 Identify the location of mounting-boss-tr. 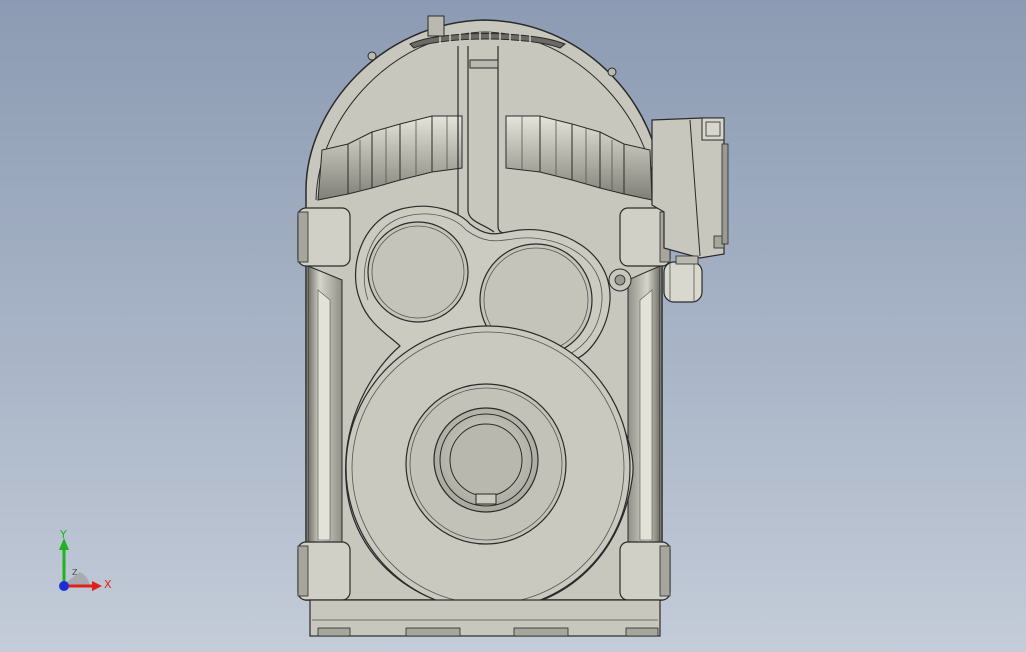
(645, 237).